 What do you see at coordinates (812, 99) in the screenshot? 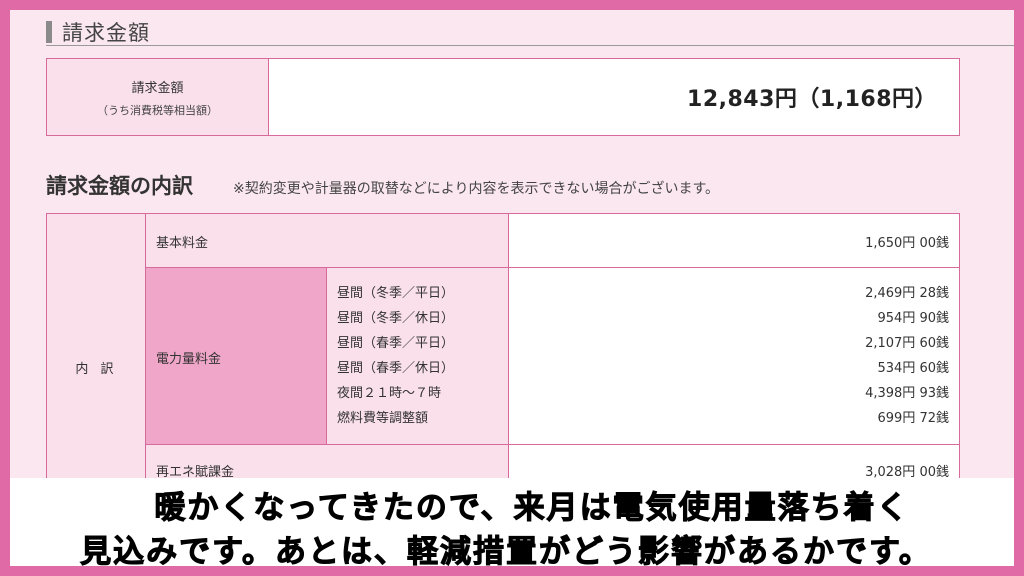
I see `total-value: 12,843円（1,168円）` at bounding box center [812, 99].